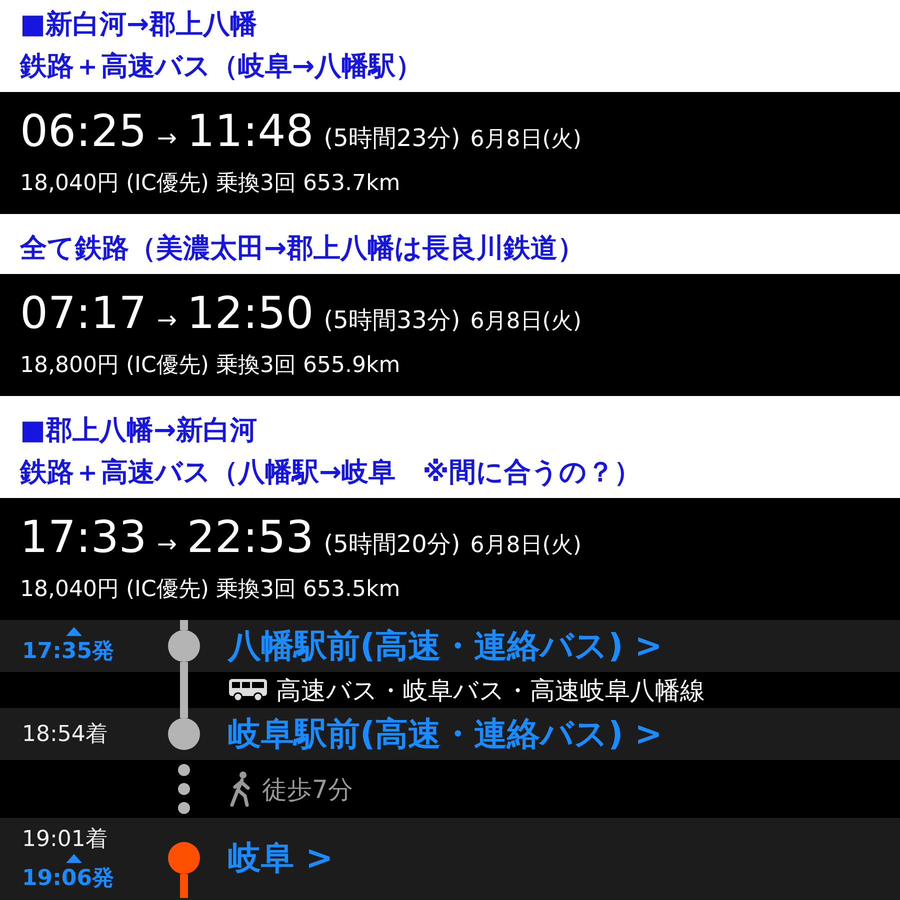 The image size is (900, 900). Describe the element at coordinates (211, 590) in the screenshot. I see `route-summary: 18,040円 (IC優先) 乗換3回 653.5km` at that location.